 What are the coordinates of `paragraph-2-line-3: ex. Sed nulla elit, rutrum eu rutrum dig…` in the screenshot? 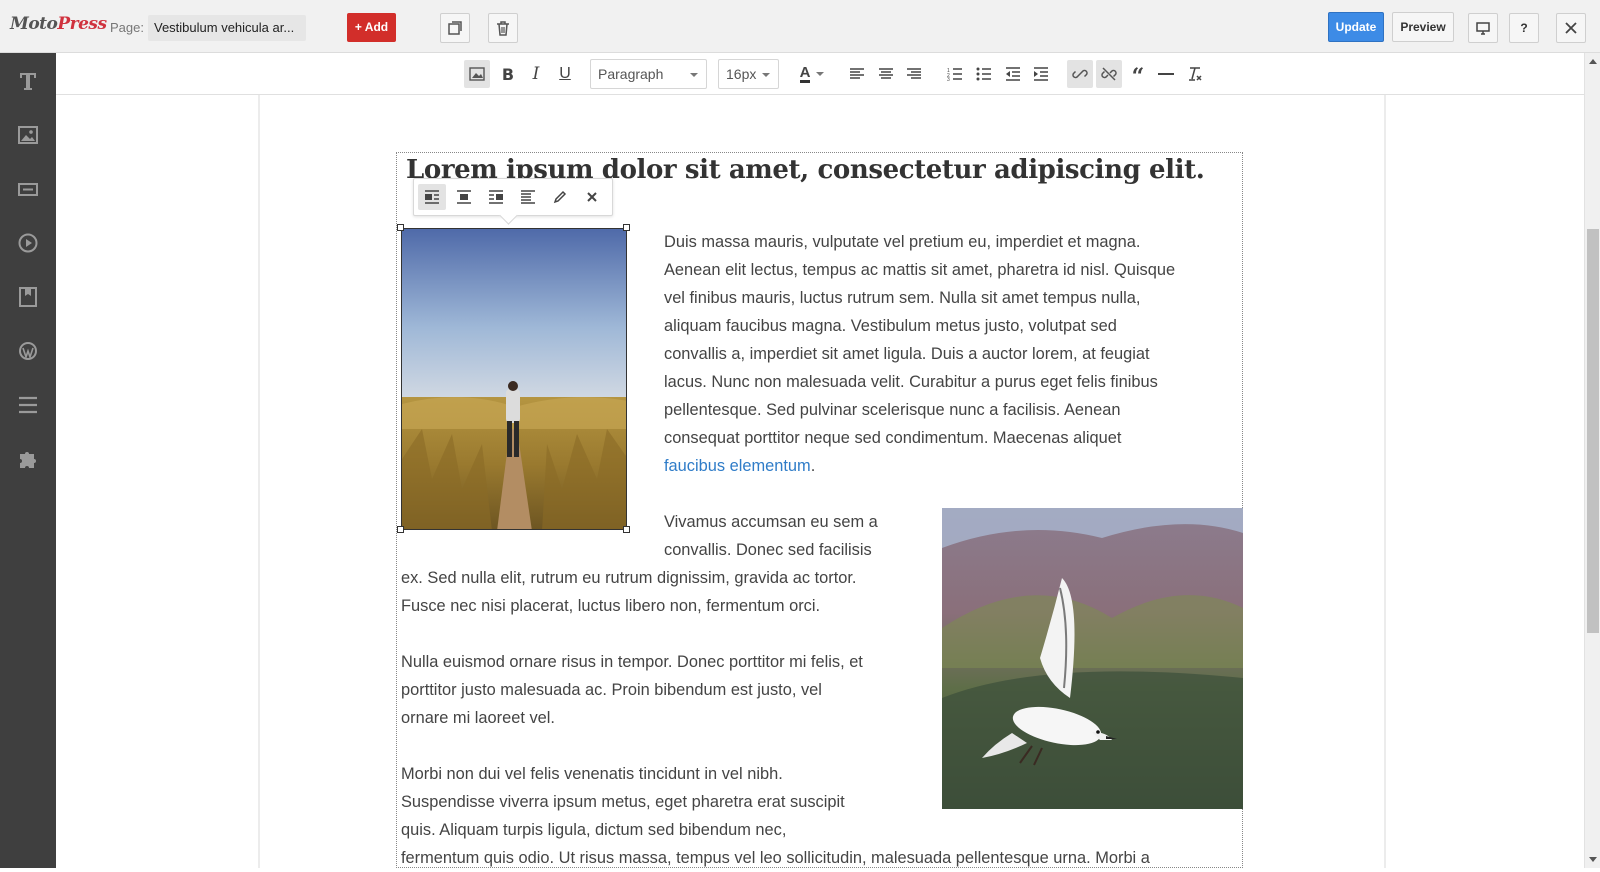 It's located at (629, 578).